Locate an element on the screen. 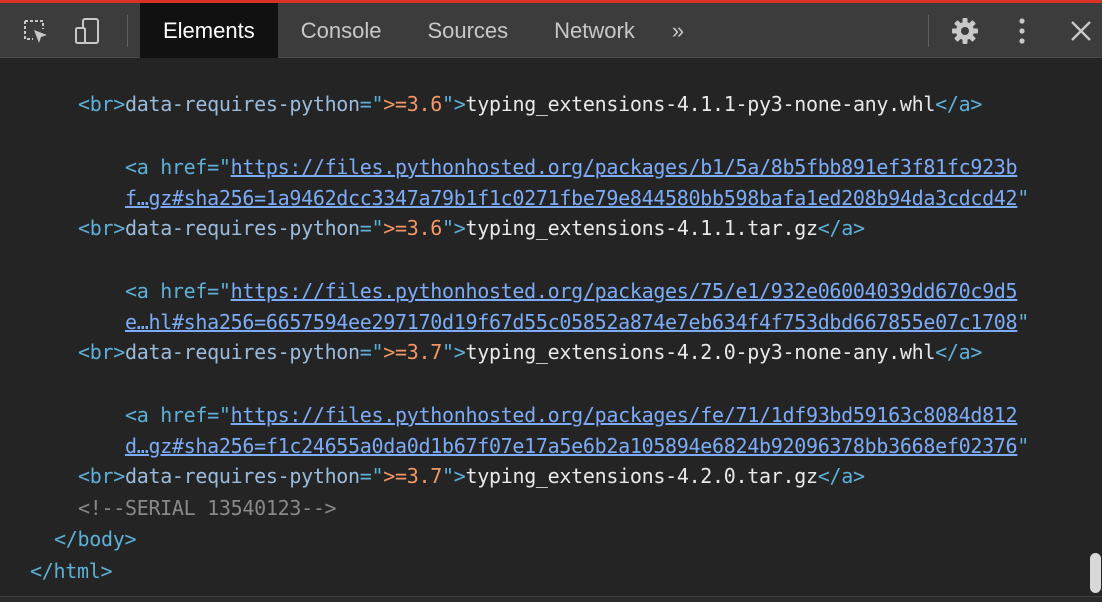 The width and height of the screenshot is (1102, 602). scrollbar-thumb is located at coordinates (1095, 573).